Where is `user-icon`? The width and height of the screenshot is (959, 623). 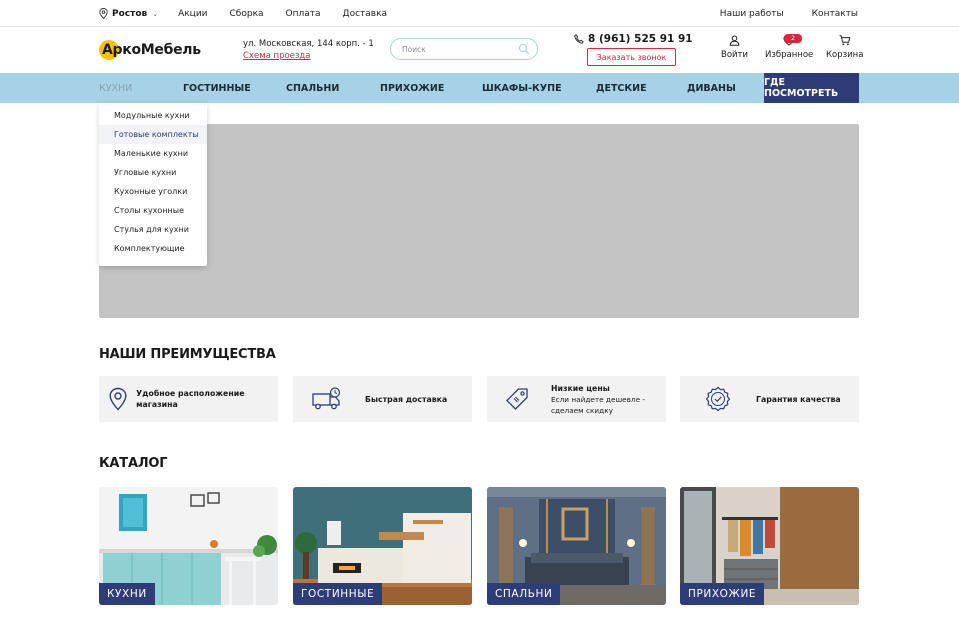
user-icon is located at coordinates (734, 40).